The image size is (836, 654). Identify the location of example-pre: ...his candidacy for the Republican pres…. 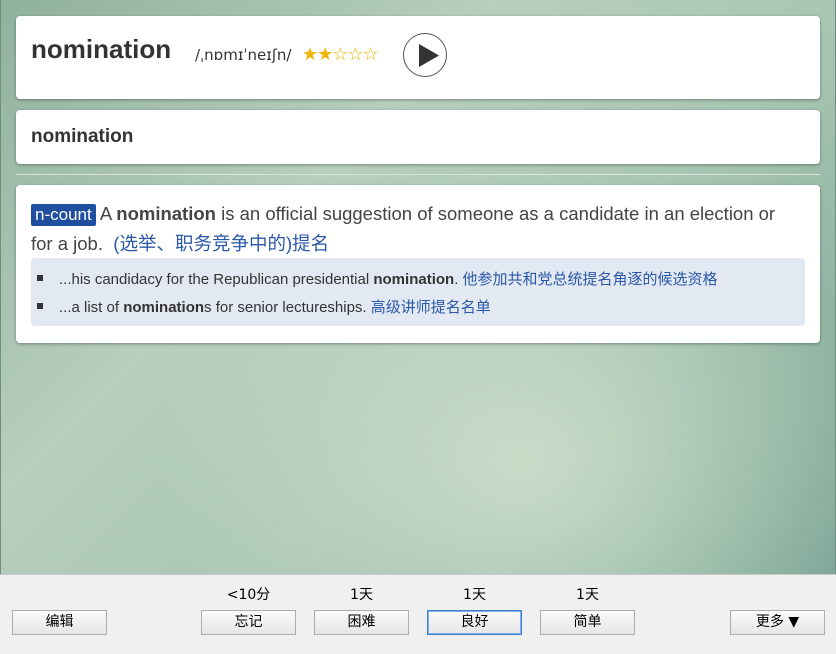
(216, 279).